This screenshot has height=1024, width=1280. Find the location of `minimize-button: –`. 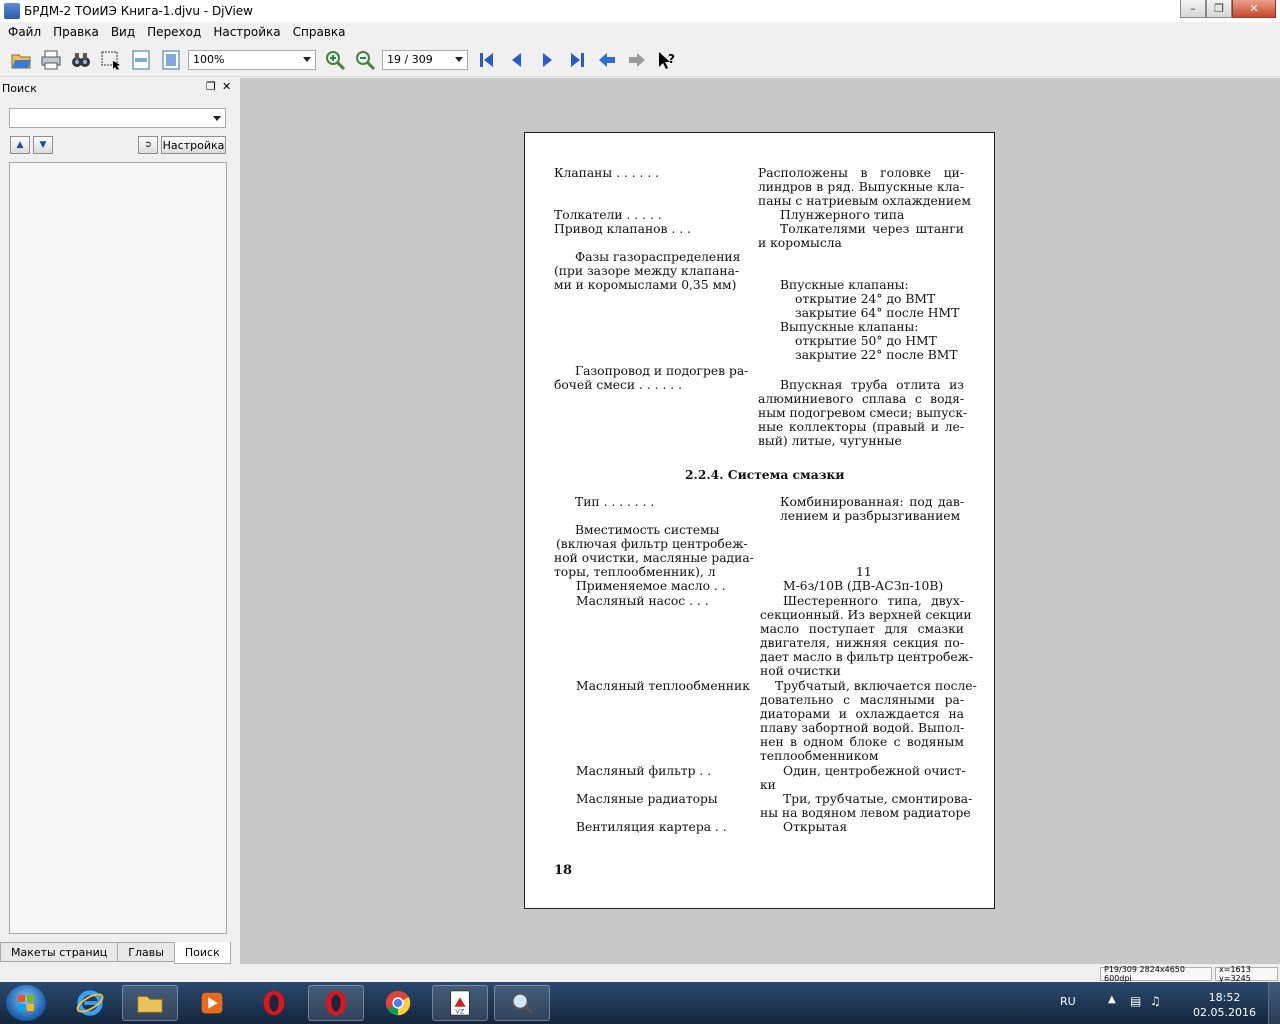

minimize-button: – is located at coordinates (1193, 9).